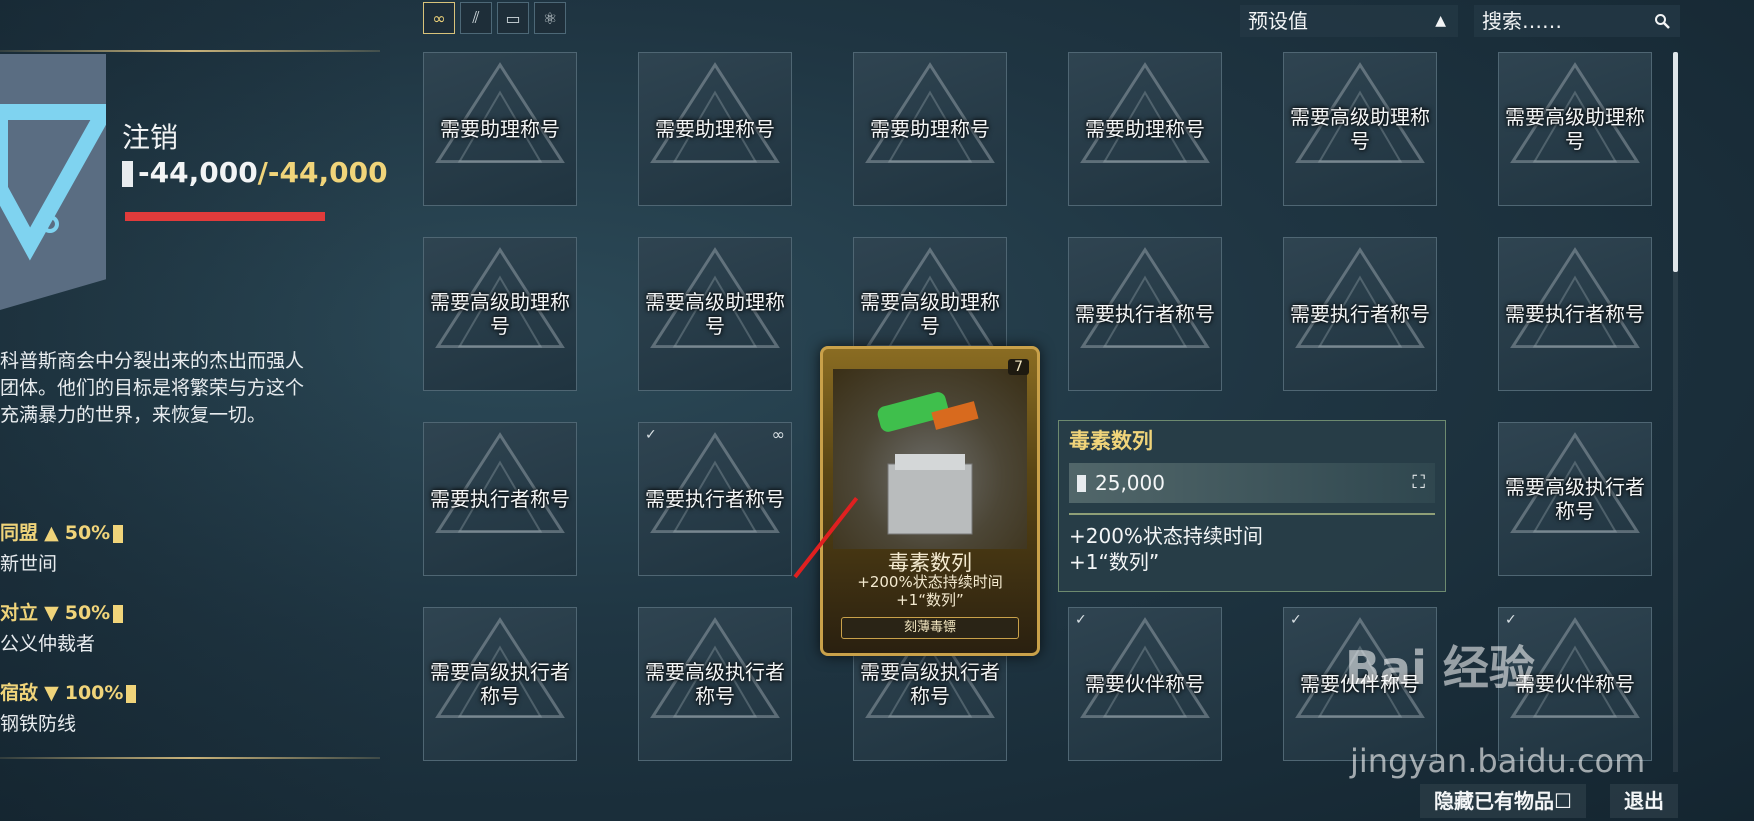 This screenshot has width=1754, height=821. I want to click on stripes-icon: ⫽, so click(476, 17).